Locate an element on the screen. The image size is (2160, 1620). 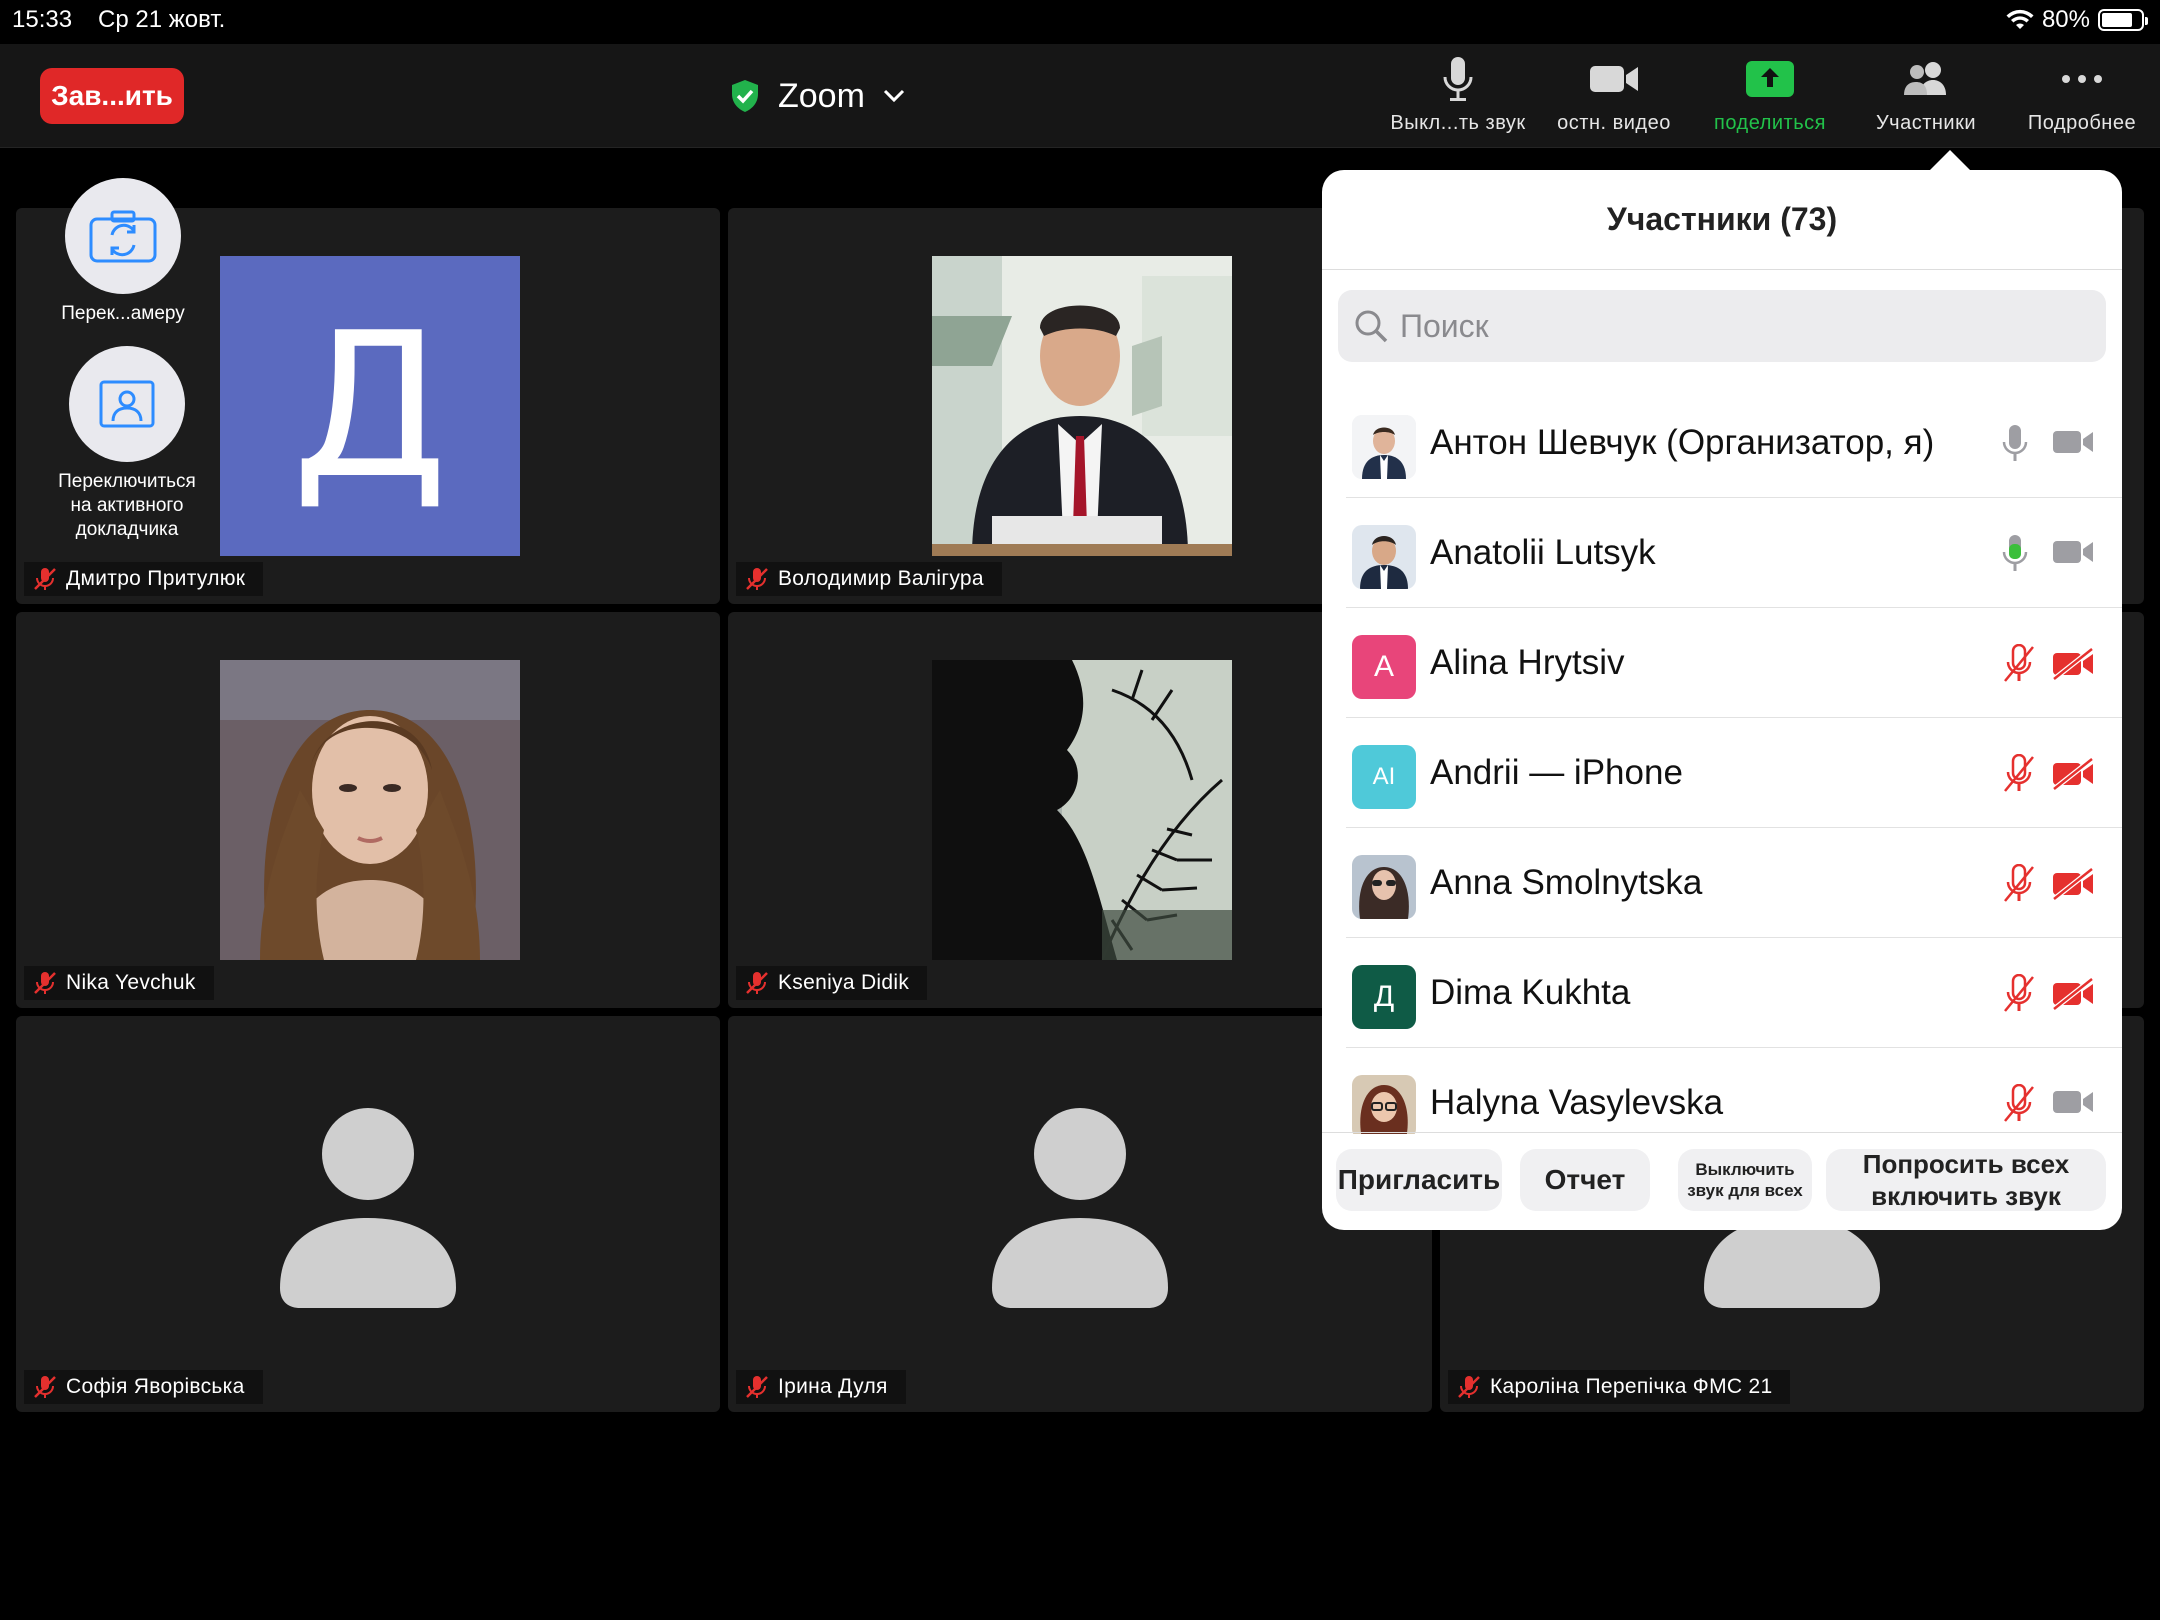
tile-name-text: Ірина Дуля is located at coordinates (833, 1386).